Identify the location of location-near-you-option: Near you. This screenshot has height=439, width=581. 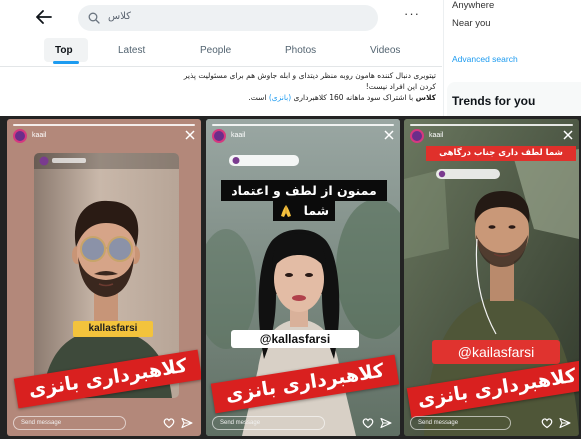
(471, 23).